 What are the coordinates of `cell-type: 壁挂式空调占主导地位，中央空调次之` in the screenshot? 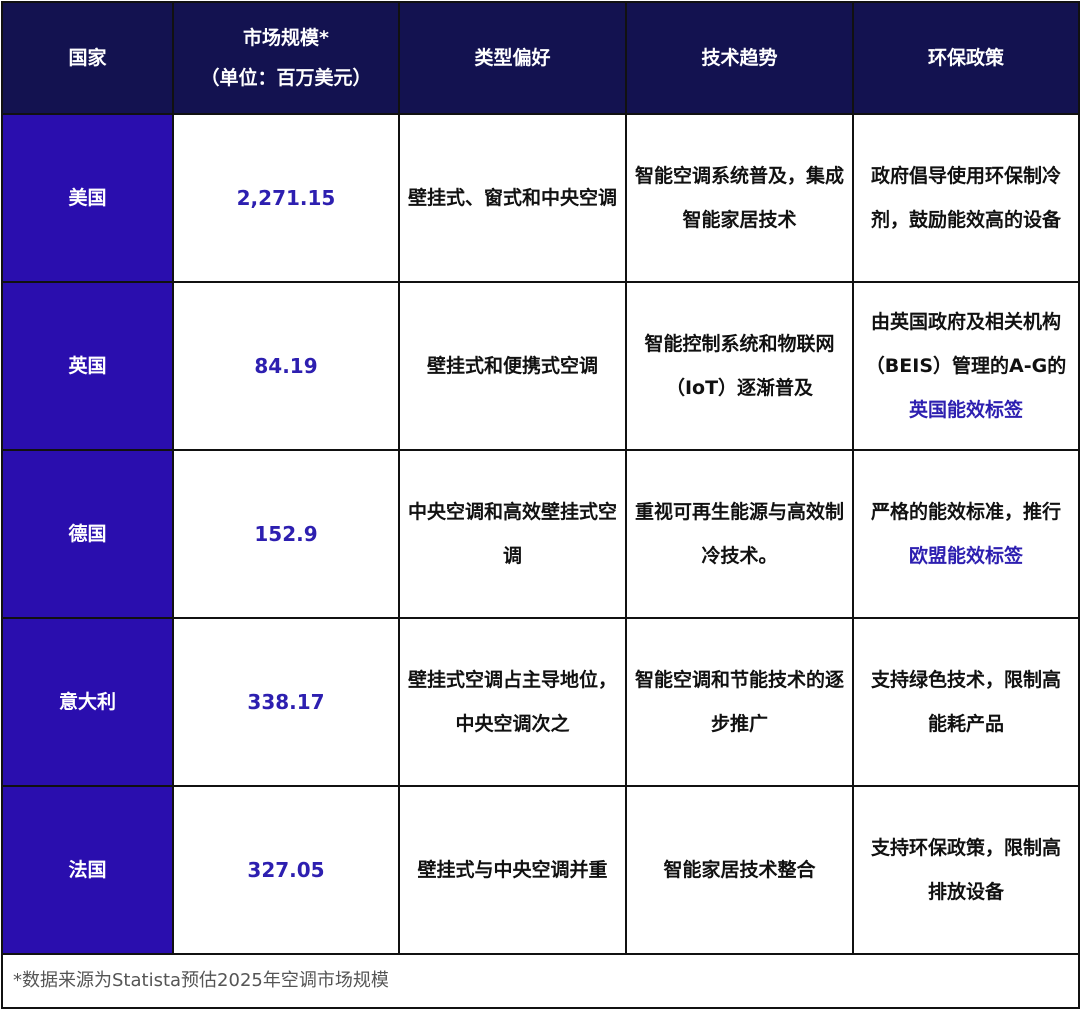 It's located at (512, 702).